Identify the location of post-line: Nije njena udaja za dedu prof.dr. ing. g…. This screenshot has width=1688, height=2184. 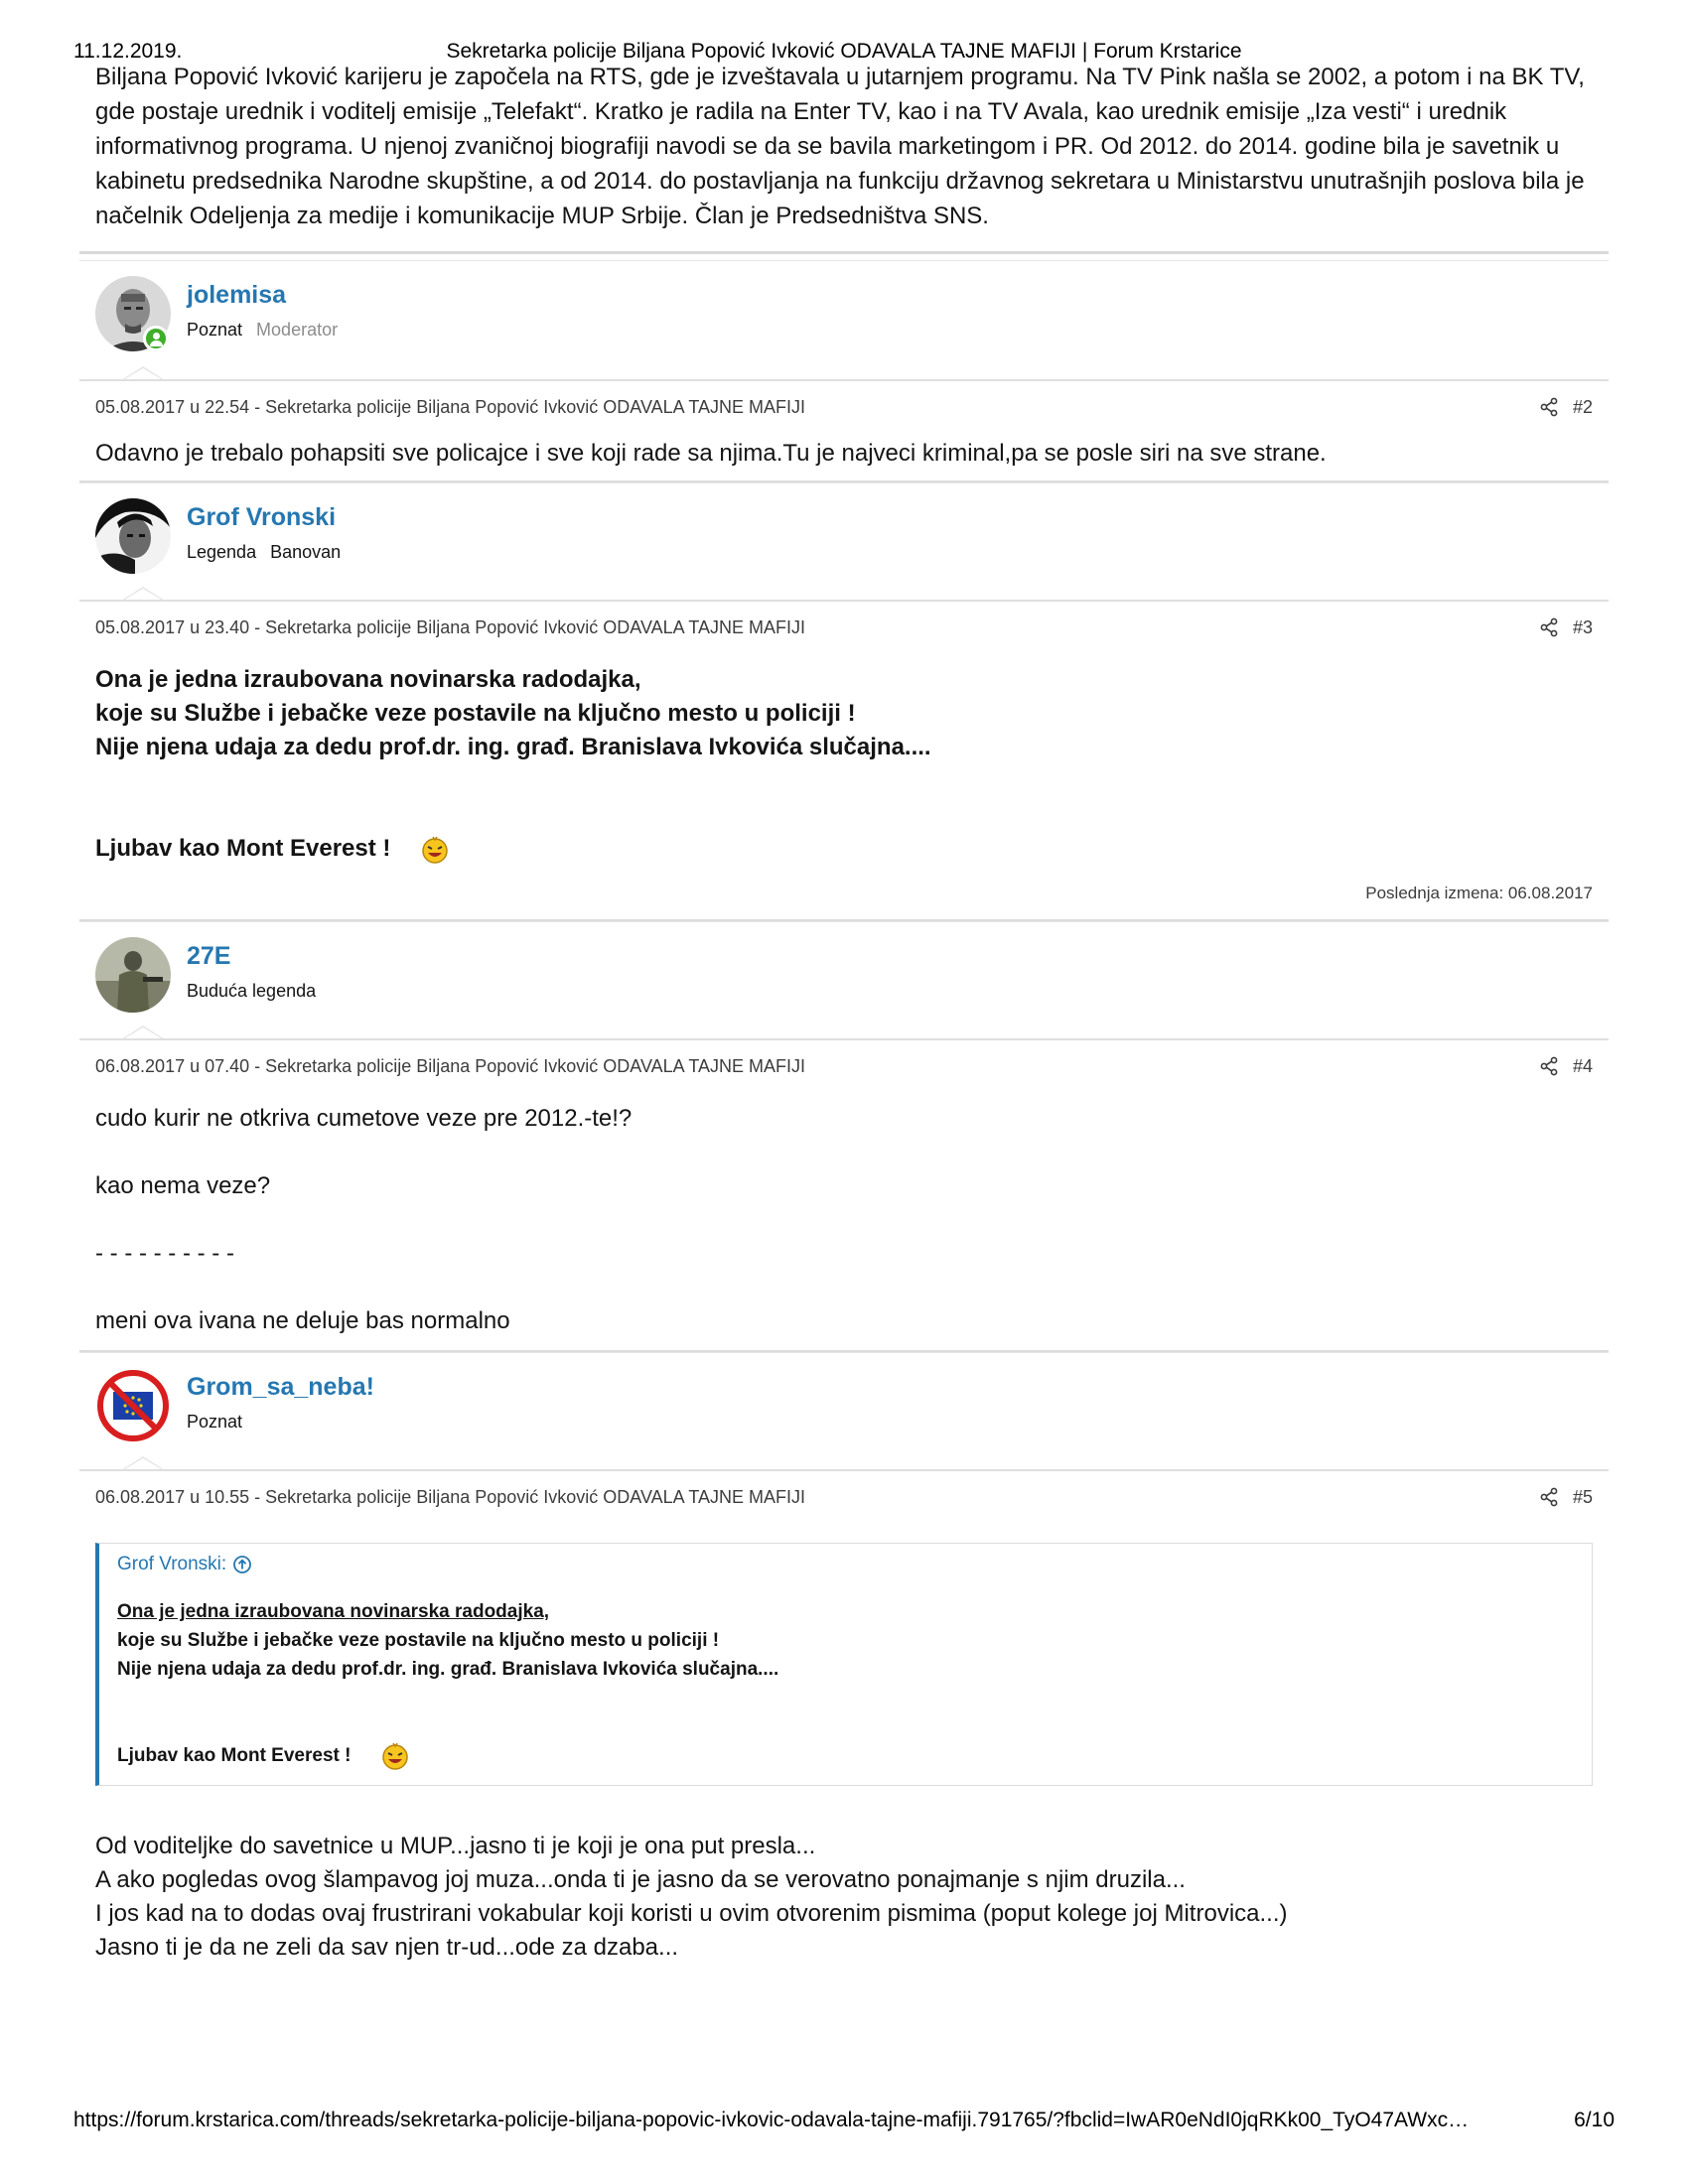
(513, 747).